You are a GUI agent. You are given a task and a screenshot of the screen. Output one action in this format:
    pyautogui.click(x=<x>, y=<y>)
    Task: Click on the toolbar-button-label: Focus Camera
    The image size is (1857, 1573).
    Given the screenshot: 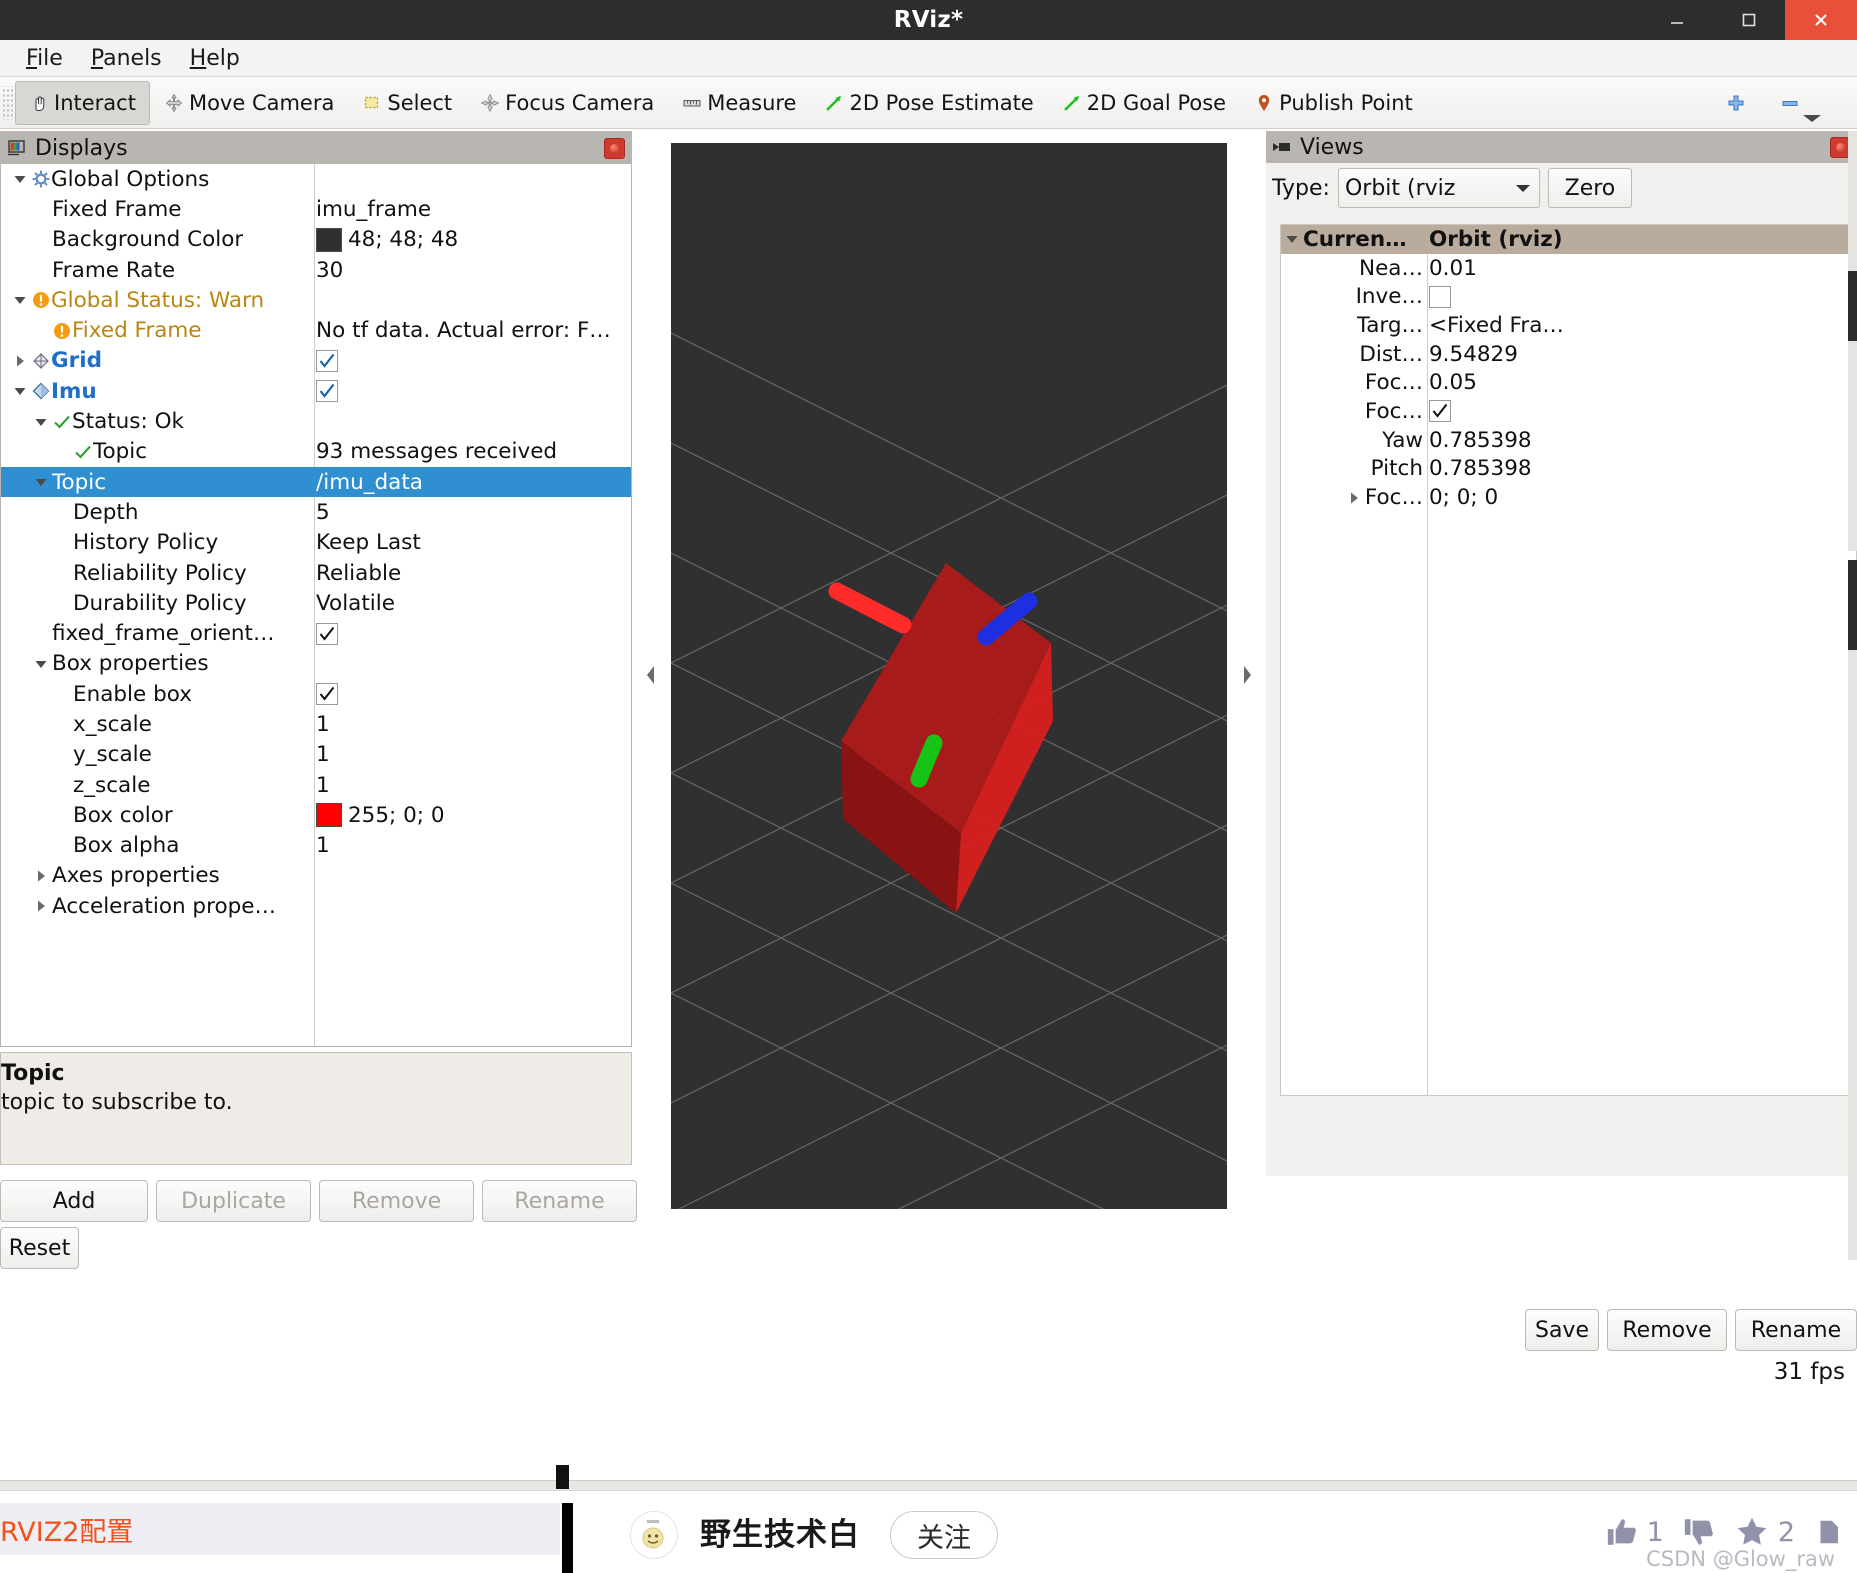 What is the action you would take?
    pyautogui.click(x=580, y=102)
    